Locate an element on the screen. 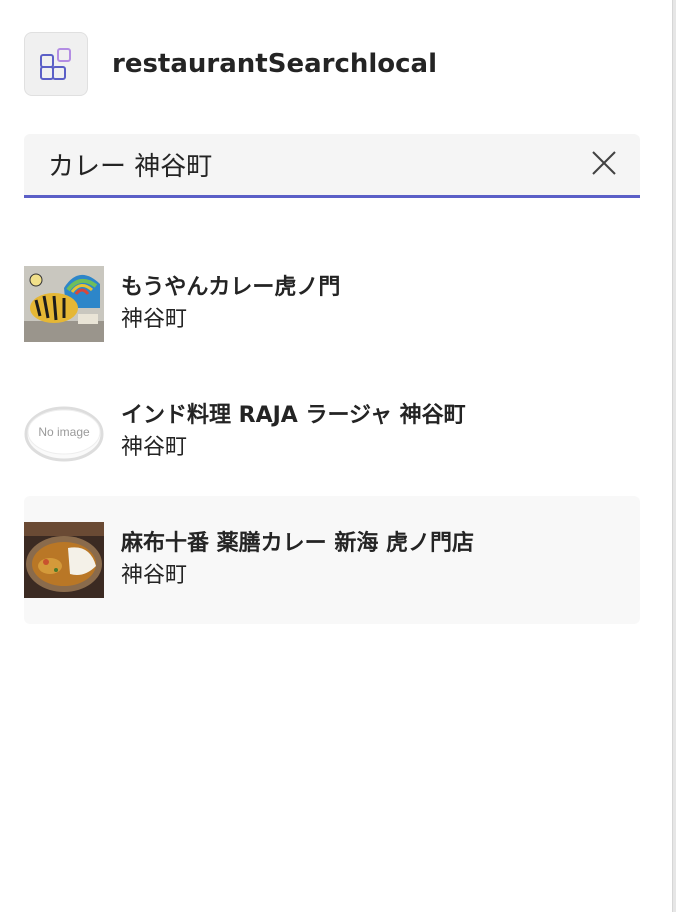 The image size is (676, 912). no-image-text: No image is located at coordinates (64, 432).